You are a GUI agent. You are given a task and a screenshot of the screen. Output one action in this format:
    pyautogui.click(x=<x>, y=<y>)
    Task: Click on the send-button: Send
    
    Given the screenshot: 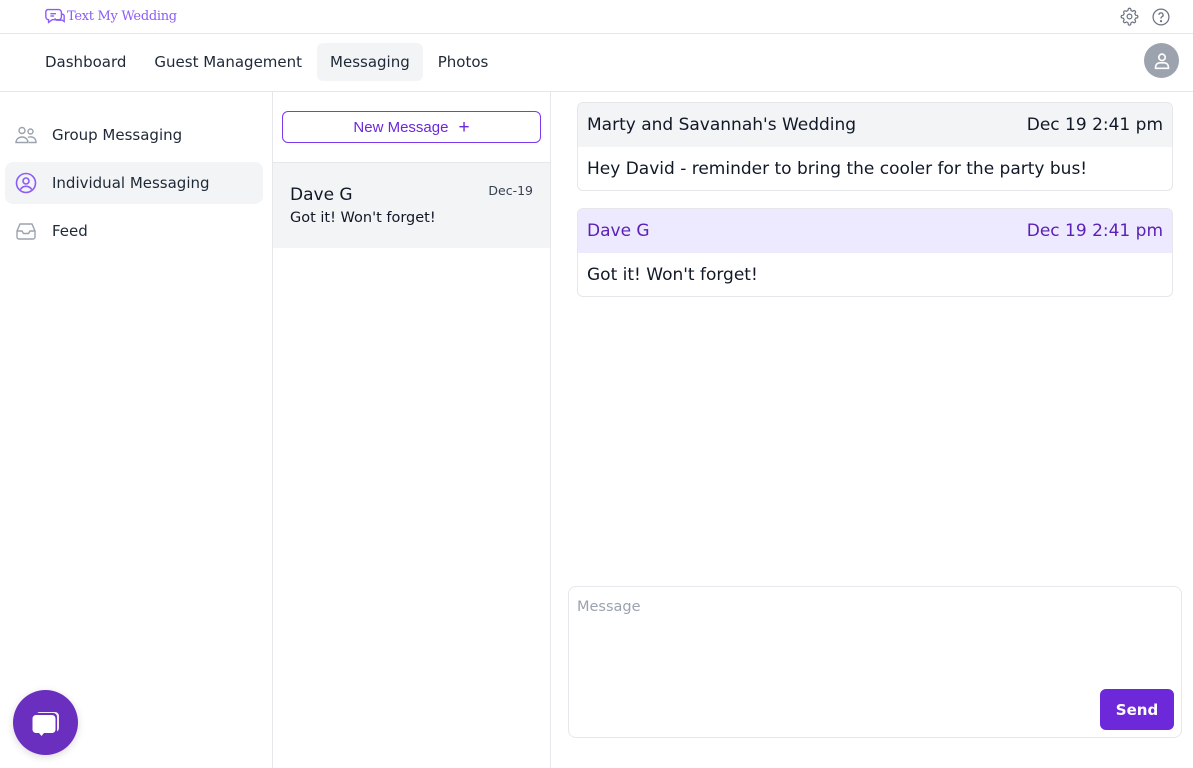 What is the action you would take?
    pyautogui.click(x=1137, y=709)
    